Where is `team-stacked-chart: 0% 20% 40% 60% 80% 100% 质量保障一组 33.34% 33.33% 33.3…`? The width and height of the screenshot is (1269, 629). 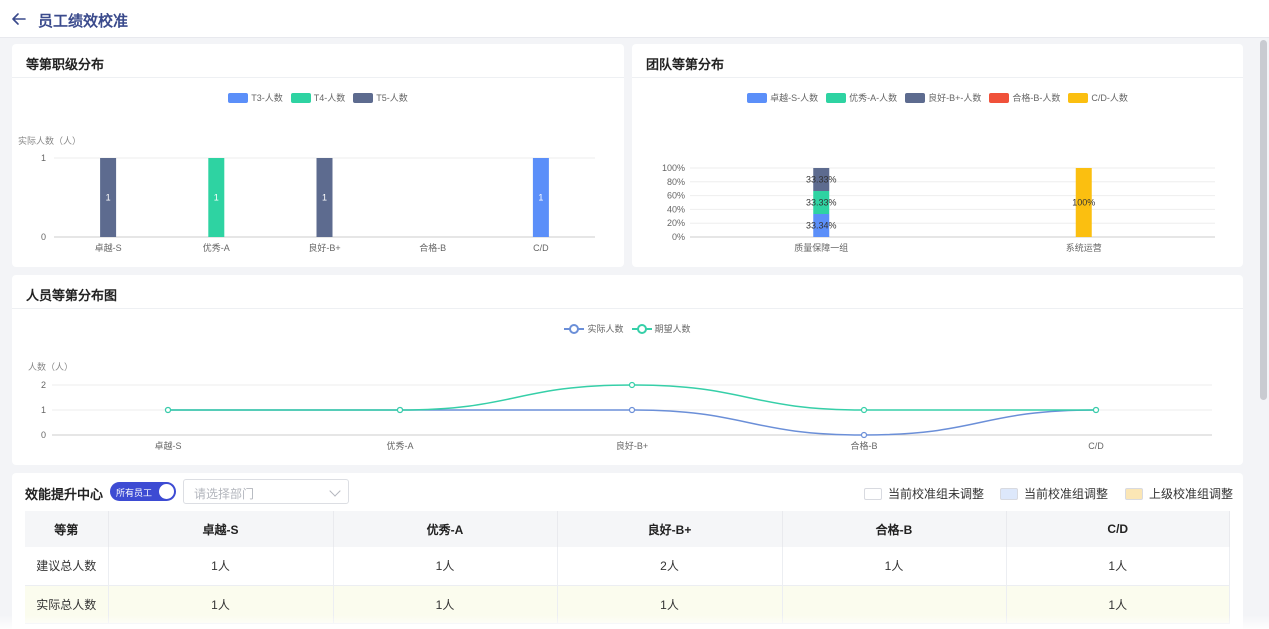 team-stacked-chart: 0% 20% 40% 60% 80% 100% 质量保障一组 33.34% 33.33% 33.3… is located at coordinates (938, 208).